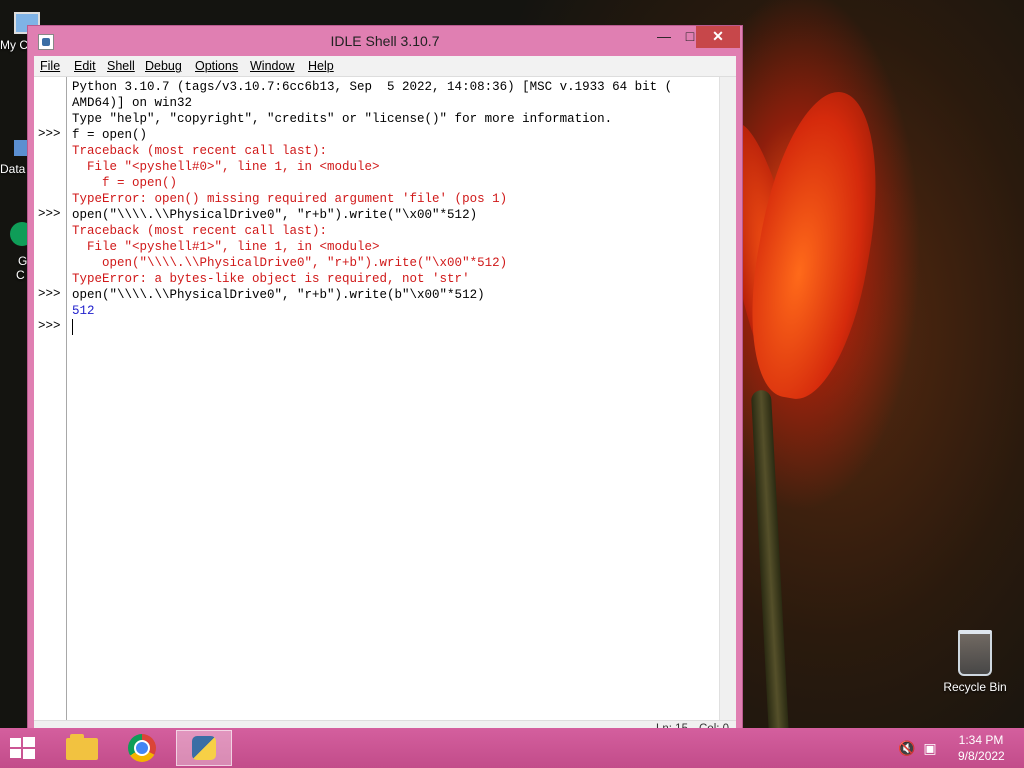  I want to click on taskbar-idle, so click(204, 748).